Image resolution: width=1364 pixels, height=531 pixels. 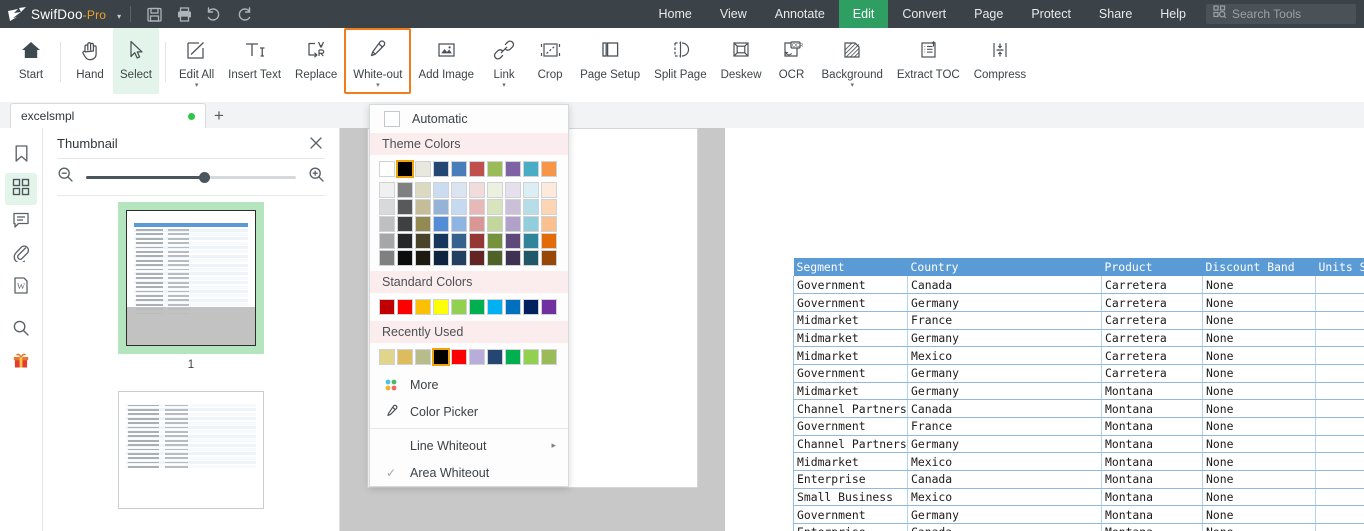 What do you see at coordinates (928, 61) in the screenshot?
I see `ribbon-extract-toc-button: Extract TOC` at bounding box center [928, 61].